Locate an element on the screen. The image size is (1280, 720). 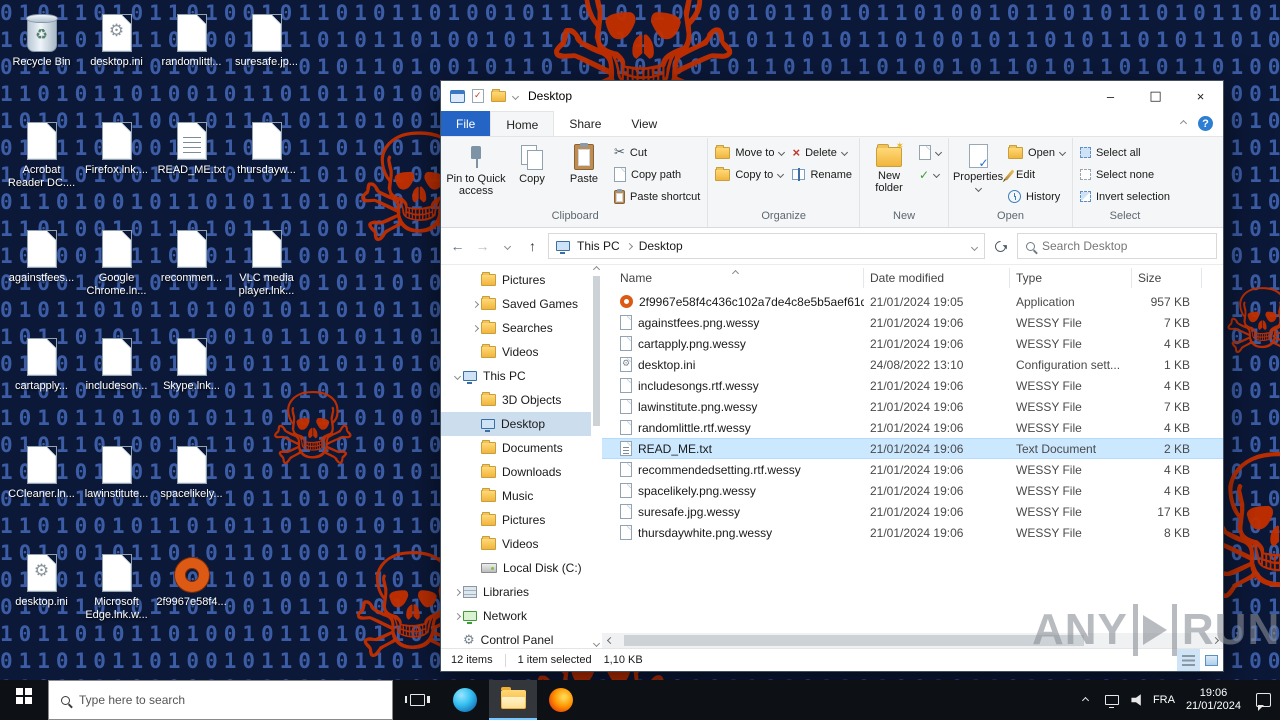
tab-share: Share is located at coordinates (585, 123).